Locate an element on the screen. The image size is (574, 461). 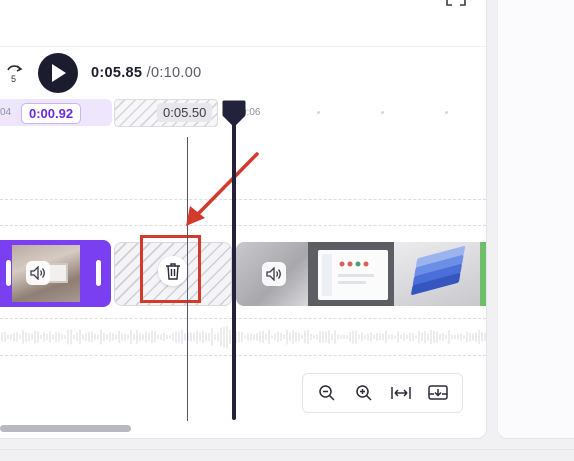
zoom-toolbar is located at coordinates (382, 393).